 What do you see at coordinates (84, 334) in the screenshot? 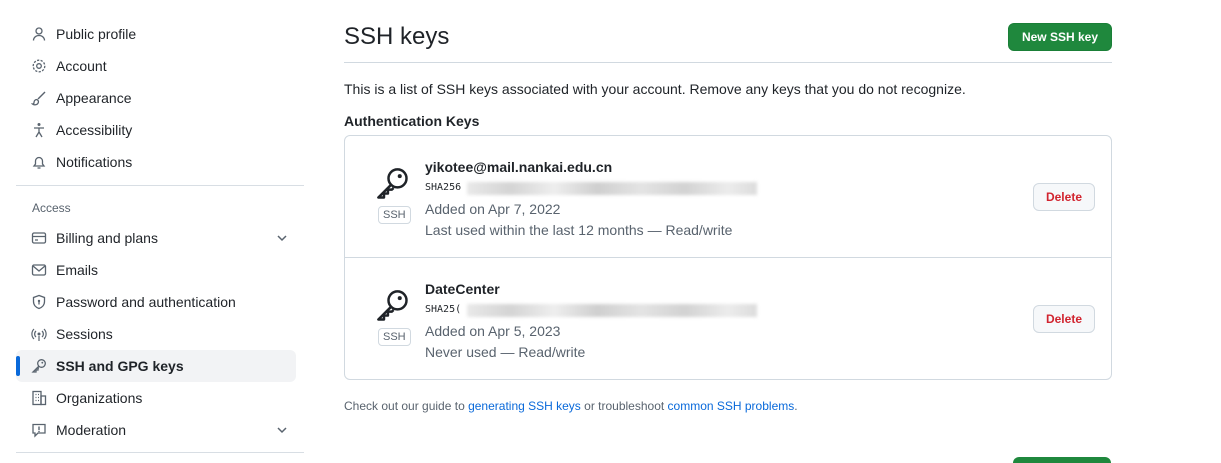
I see `sidebar-item-label: Sessions` at bounding box center [84, 334].